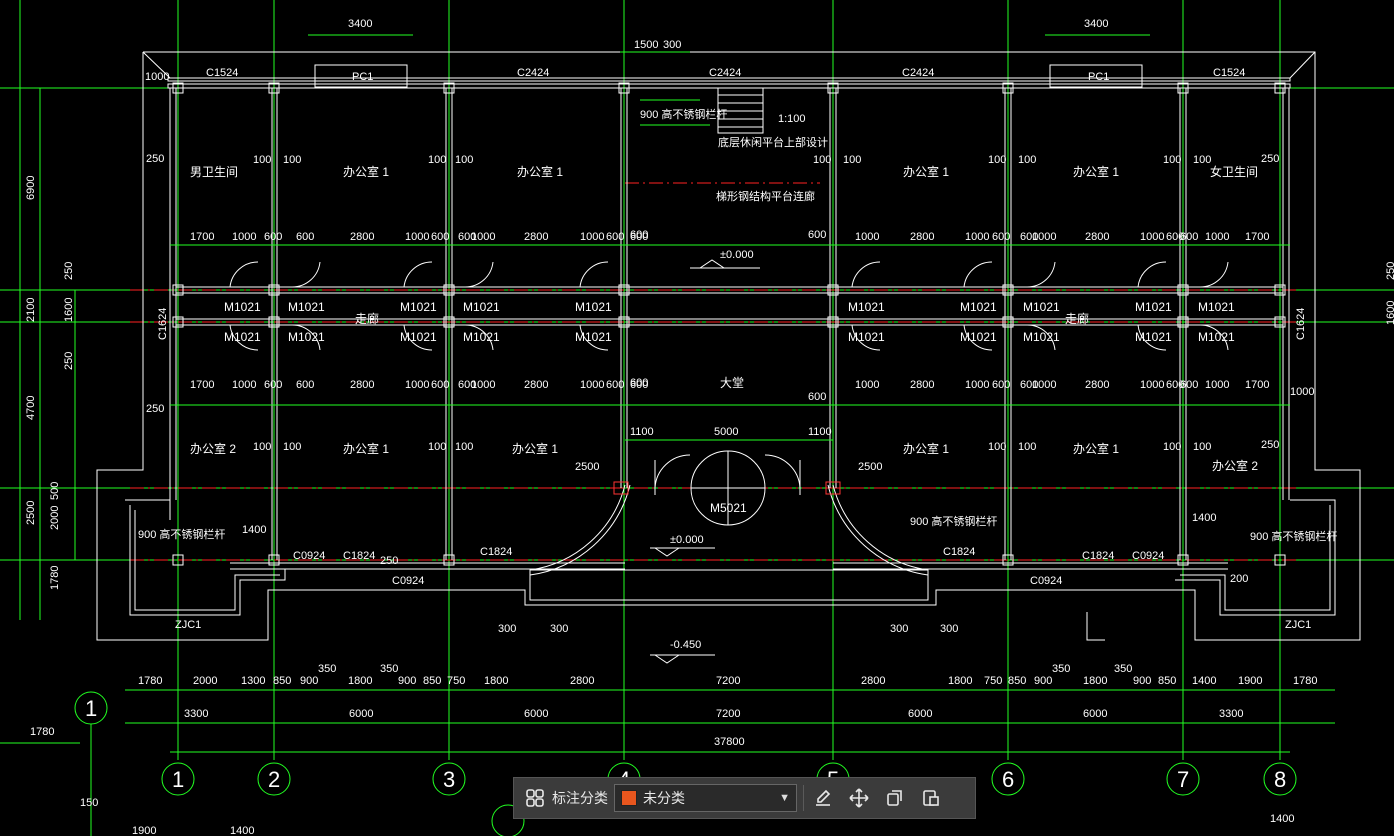 The width and height of the screenshot is (1394, 836). I want to click on bottom-dim: 150, so click(89, 803).